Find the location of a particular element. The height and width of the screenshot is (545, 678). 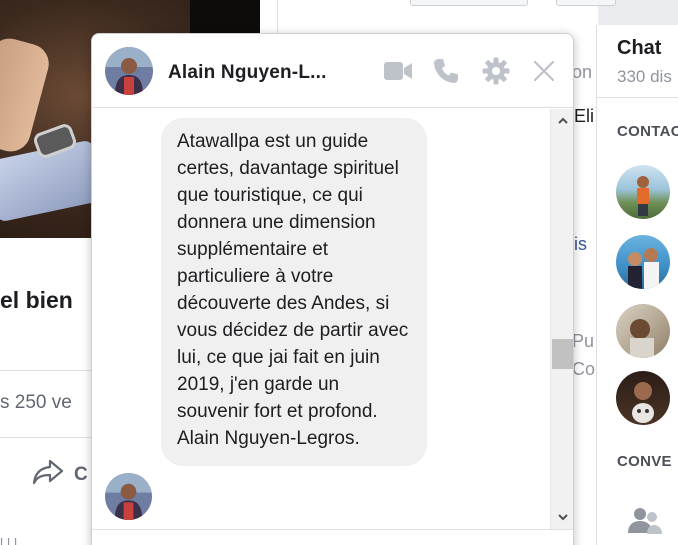

background-text: on is located at coordinates (582, 72).